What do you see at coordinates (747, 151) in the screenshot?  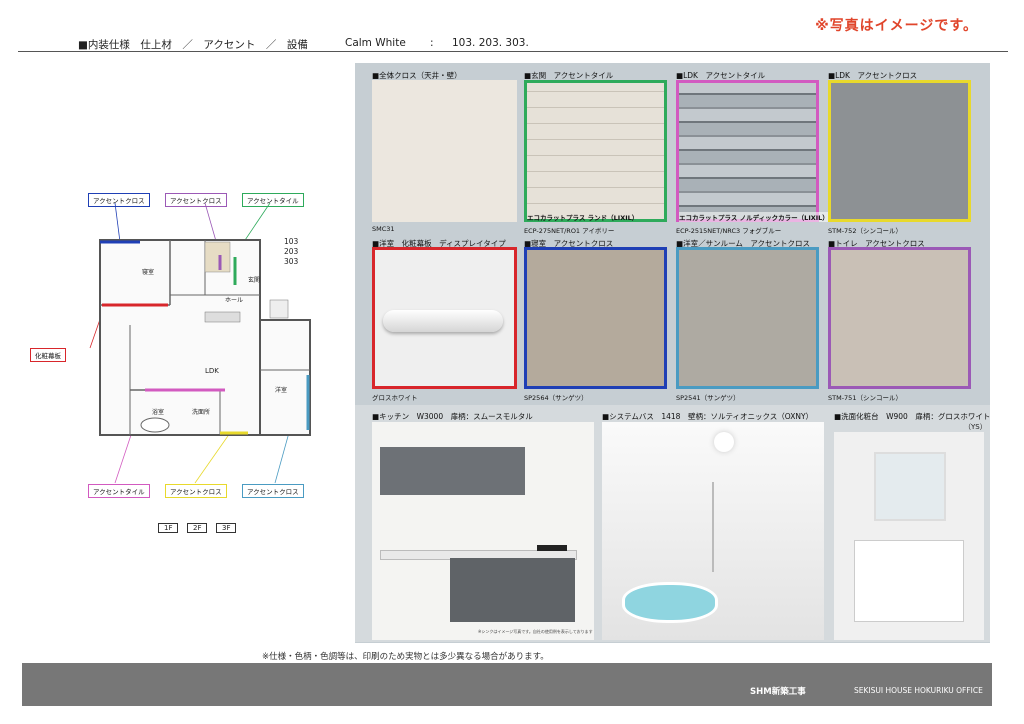 I see `material-swatch-ldk-tile` at bounding box center [747, 151].